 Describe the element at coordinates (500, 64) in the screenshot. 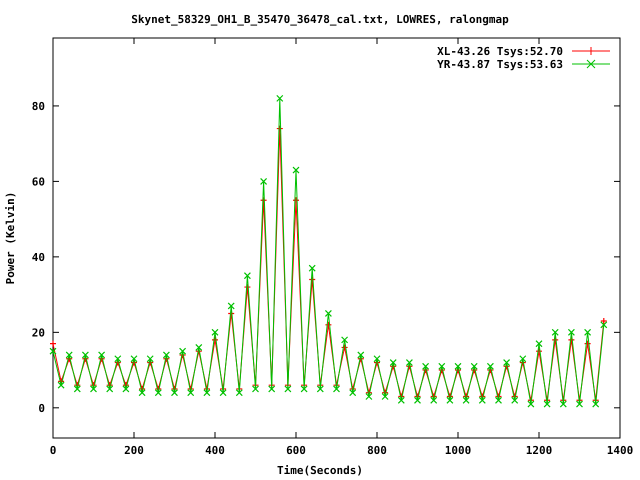

I see `legend-label: YR-43.87 Tsys:53.63` at that location.